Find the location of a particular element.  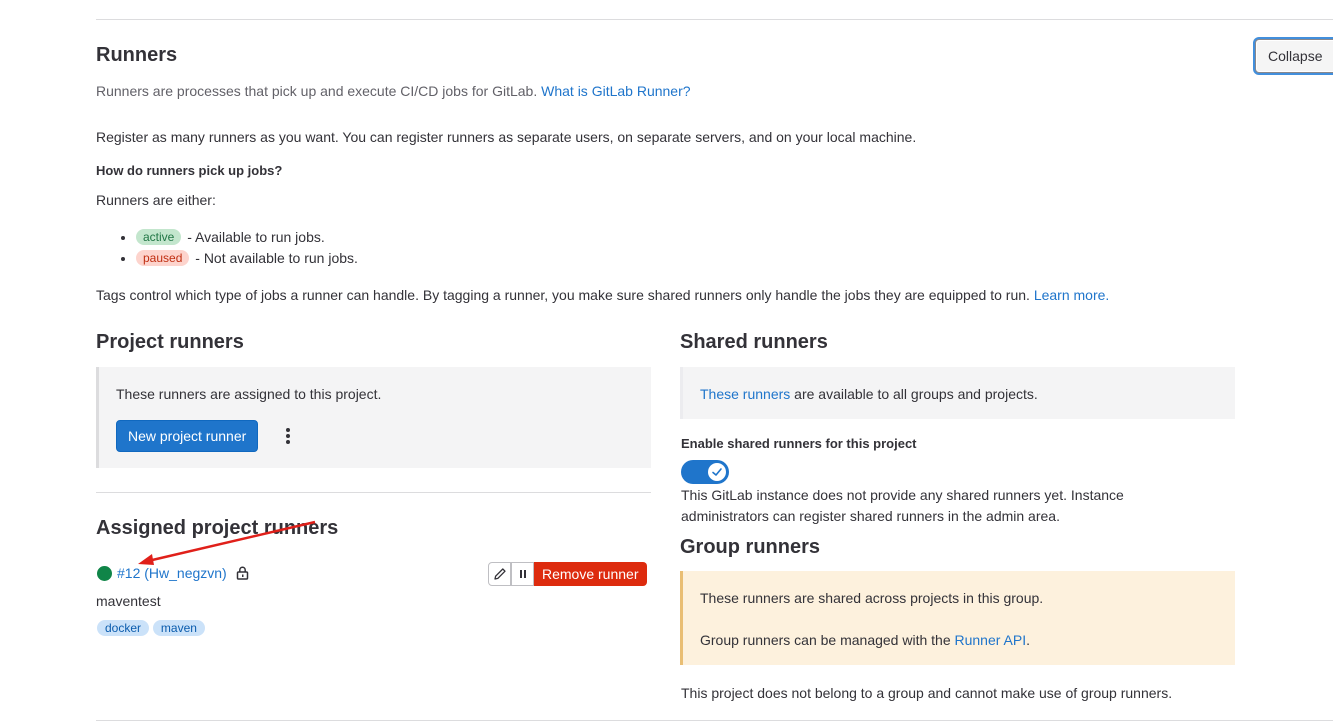

bottom-divider is located at coordinates (714, 720).